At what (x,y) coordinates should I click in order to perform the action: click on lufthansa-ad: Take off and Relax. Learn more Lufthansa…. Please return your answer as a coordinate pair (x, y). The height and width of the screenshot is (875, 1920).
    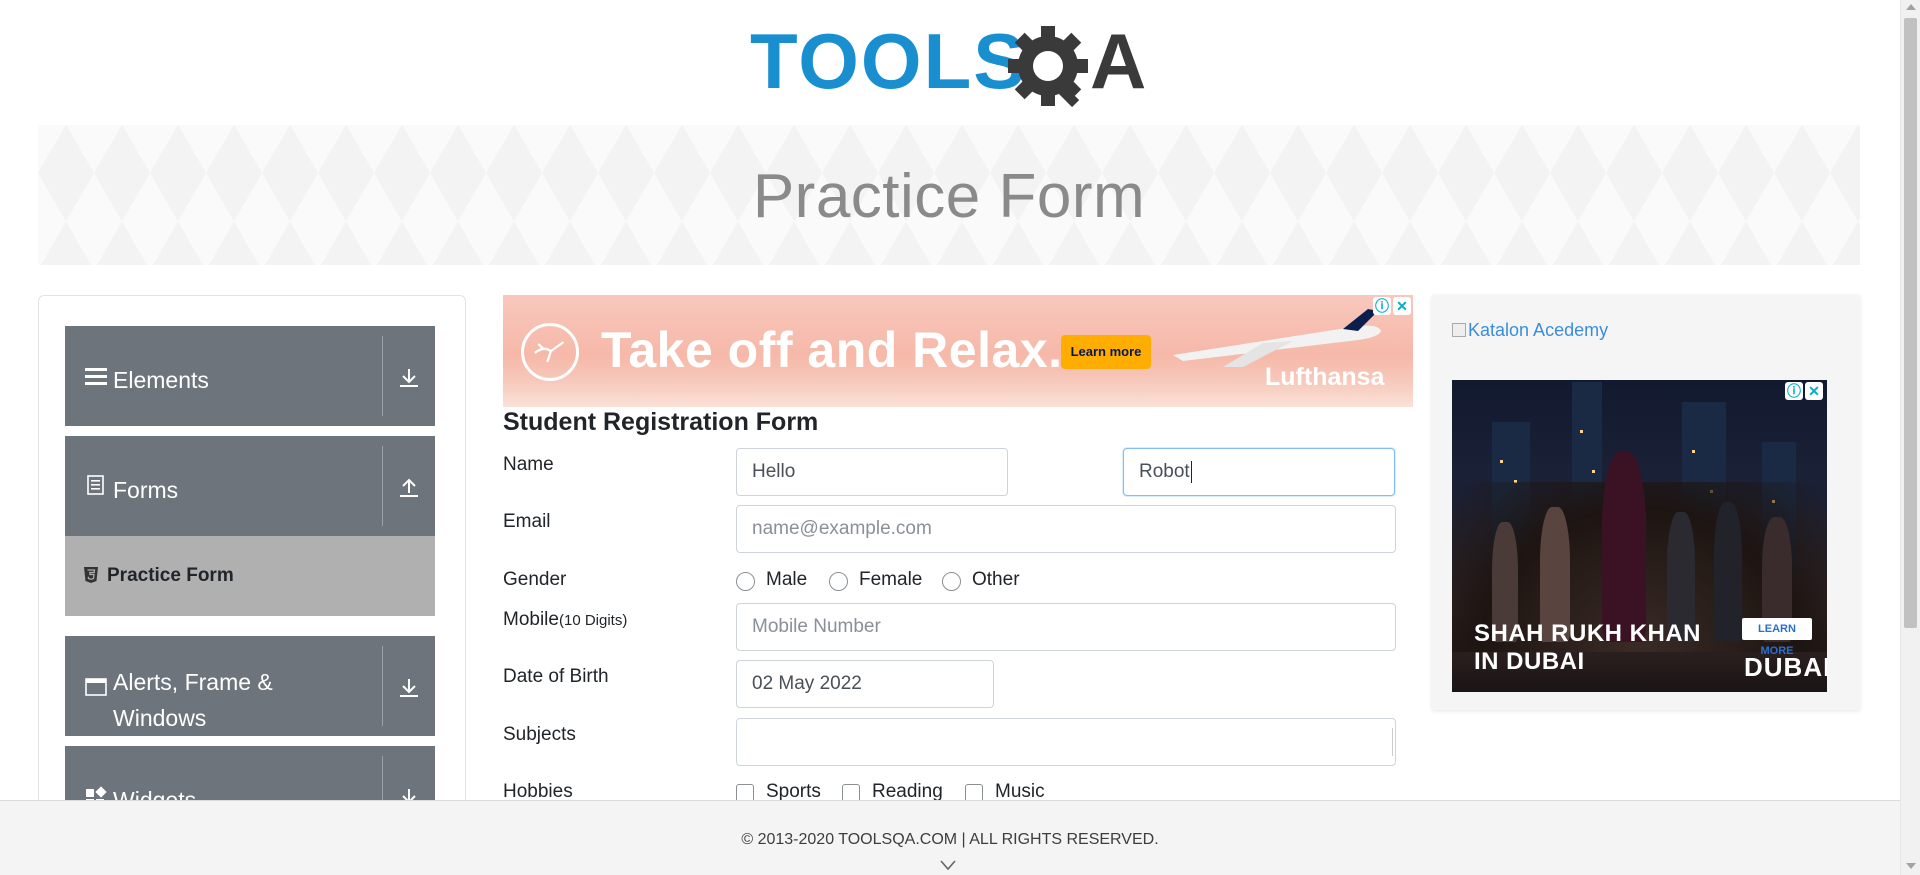
    Looking at the image, I should click on (958, 351).